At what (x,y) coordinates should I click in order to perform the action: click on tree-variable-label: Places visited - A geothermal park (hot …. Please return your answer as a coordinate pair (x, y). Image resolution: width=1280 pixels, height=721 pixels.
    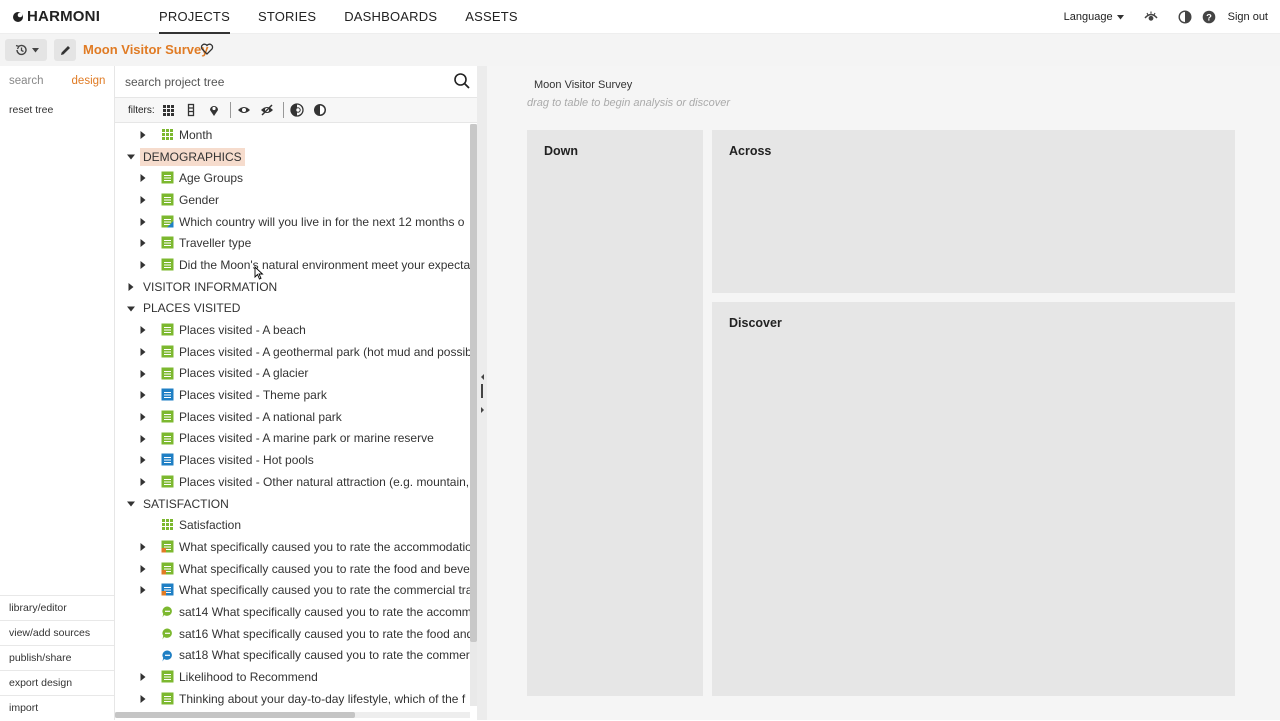
    Looking at the image, I should click on (324, 352).